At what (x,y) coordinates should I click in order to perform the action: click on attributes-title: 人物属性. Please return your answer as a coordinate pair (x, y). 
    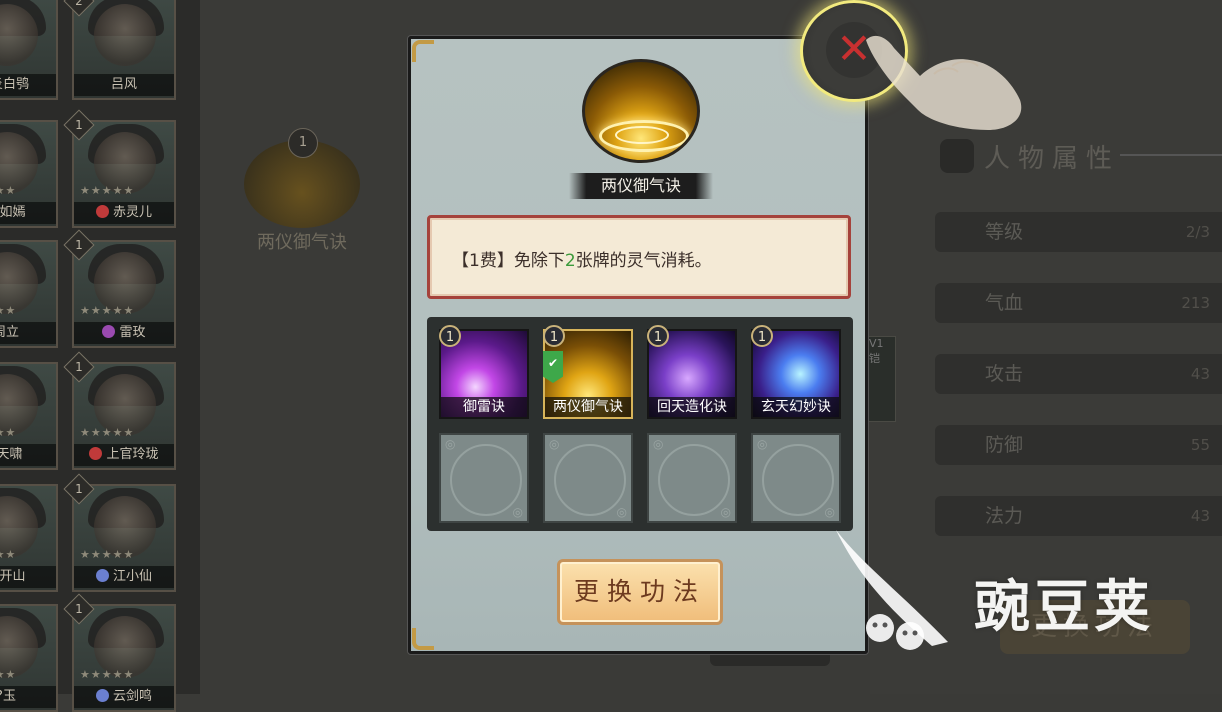
    Looking at the image, I should click on (1081, 156).